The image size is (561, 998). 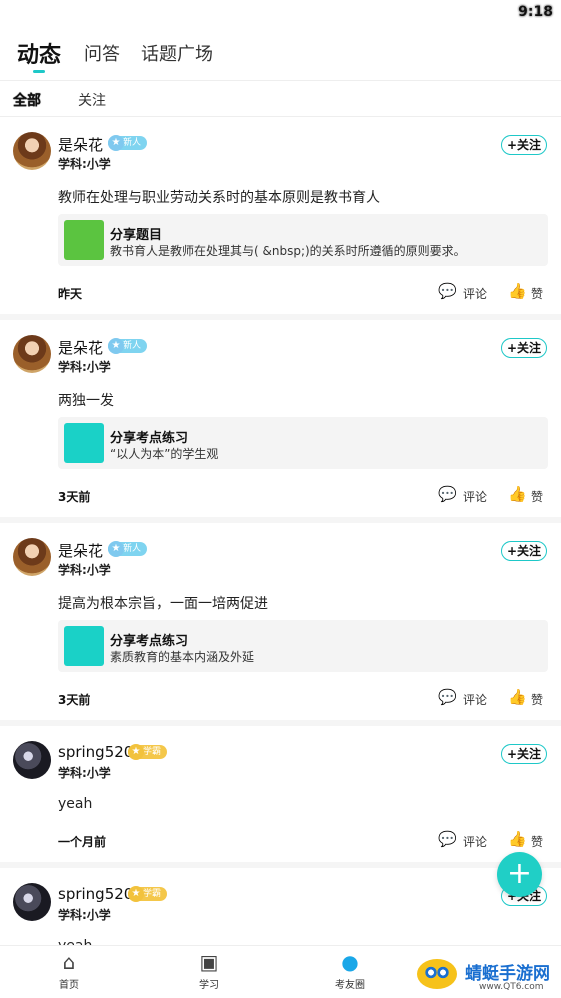 What do you see at coordinates (280, 57) in the screenshot?
I see `top-tab-bar: 动态 问答 话题广场` at bounding box center [280, 57].